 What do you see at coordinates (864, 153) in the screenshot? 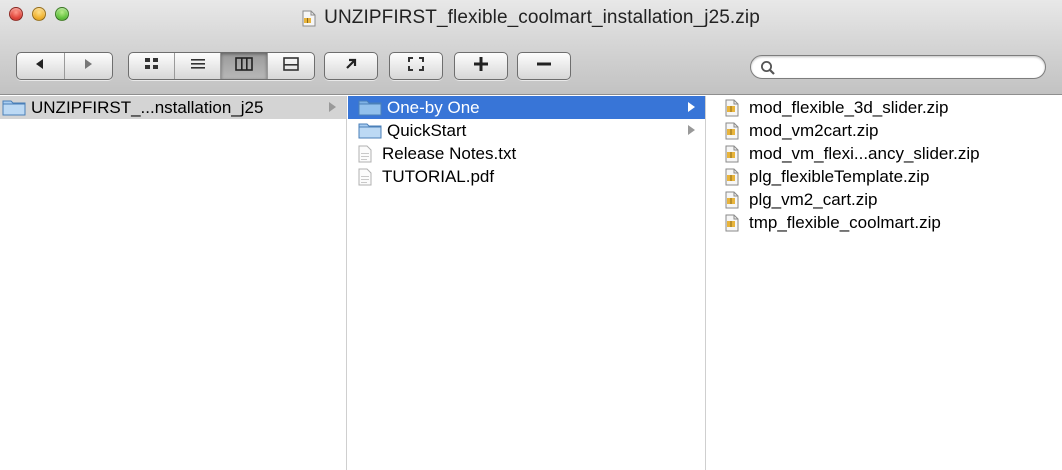
I see `item-name: mod_vm_flexi...ancy_slider.zip` at bounding box center [864, 153].